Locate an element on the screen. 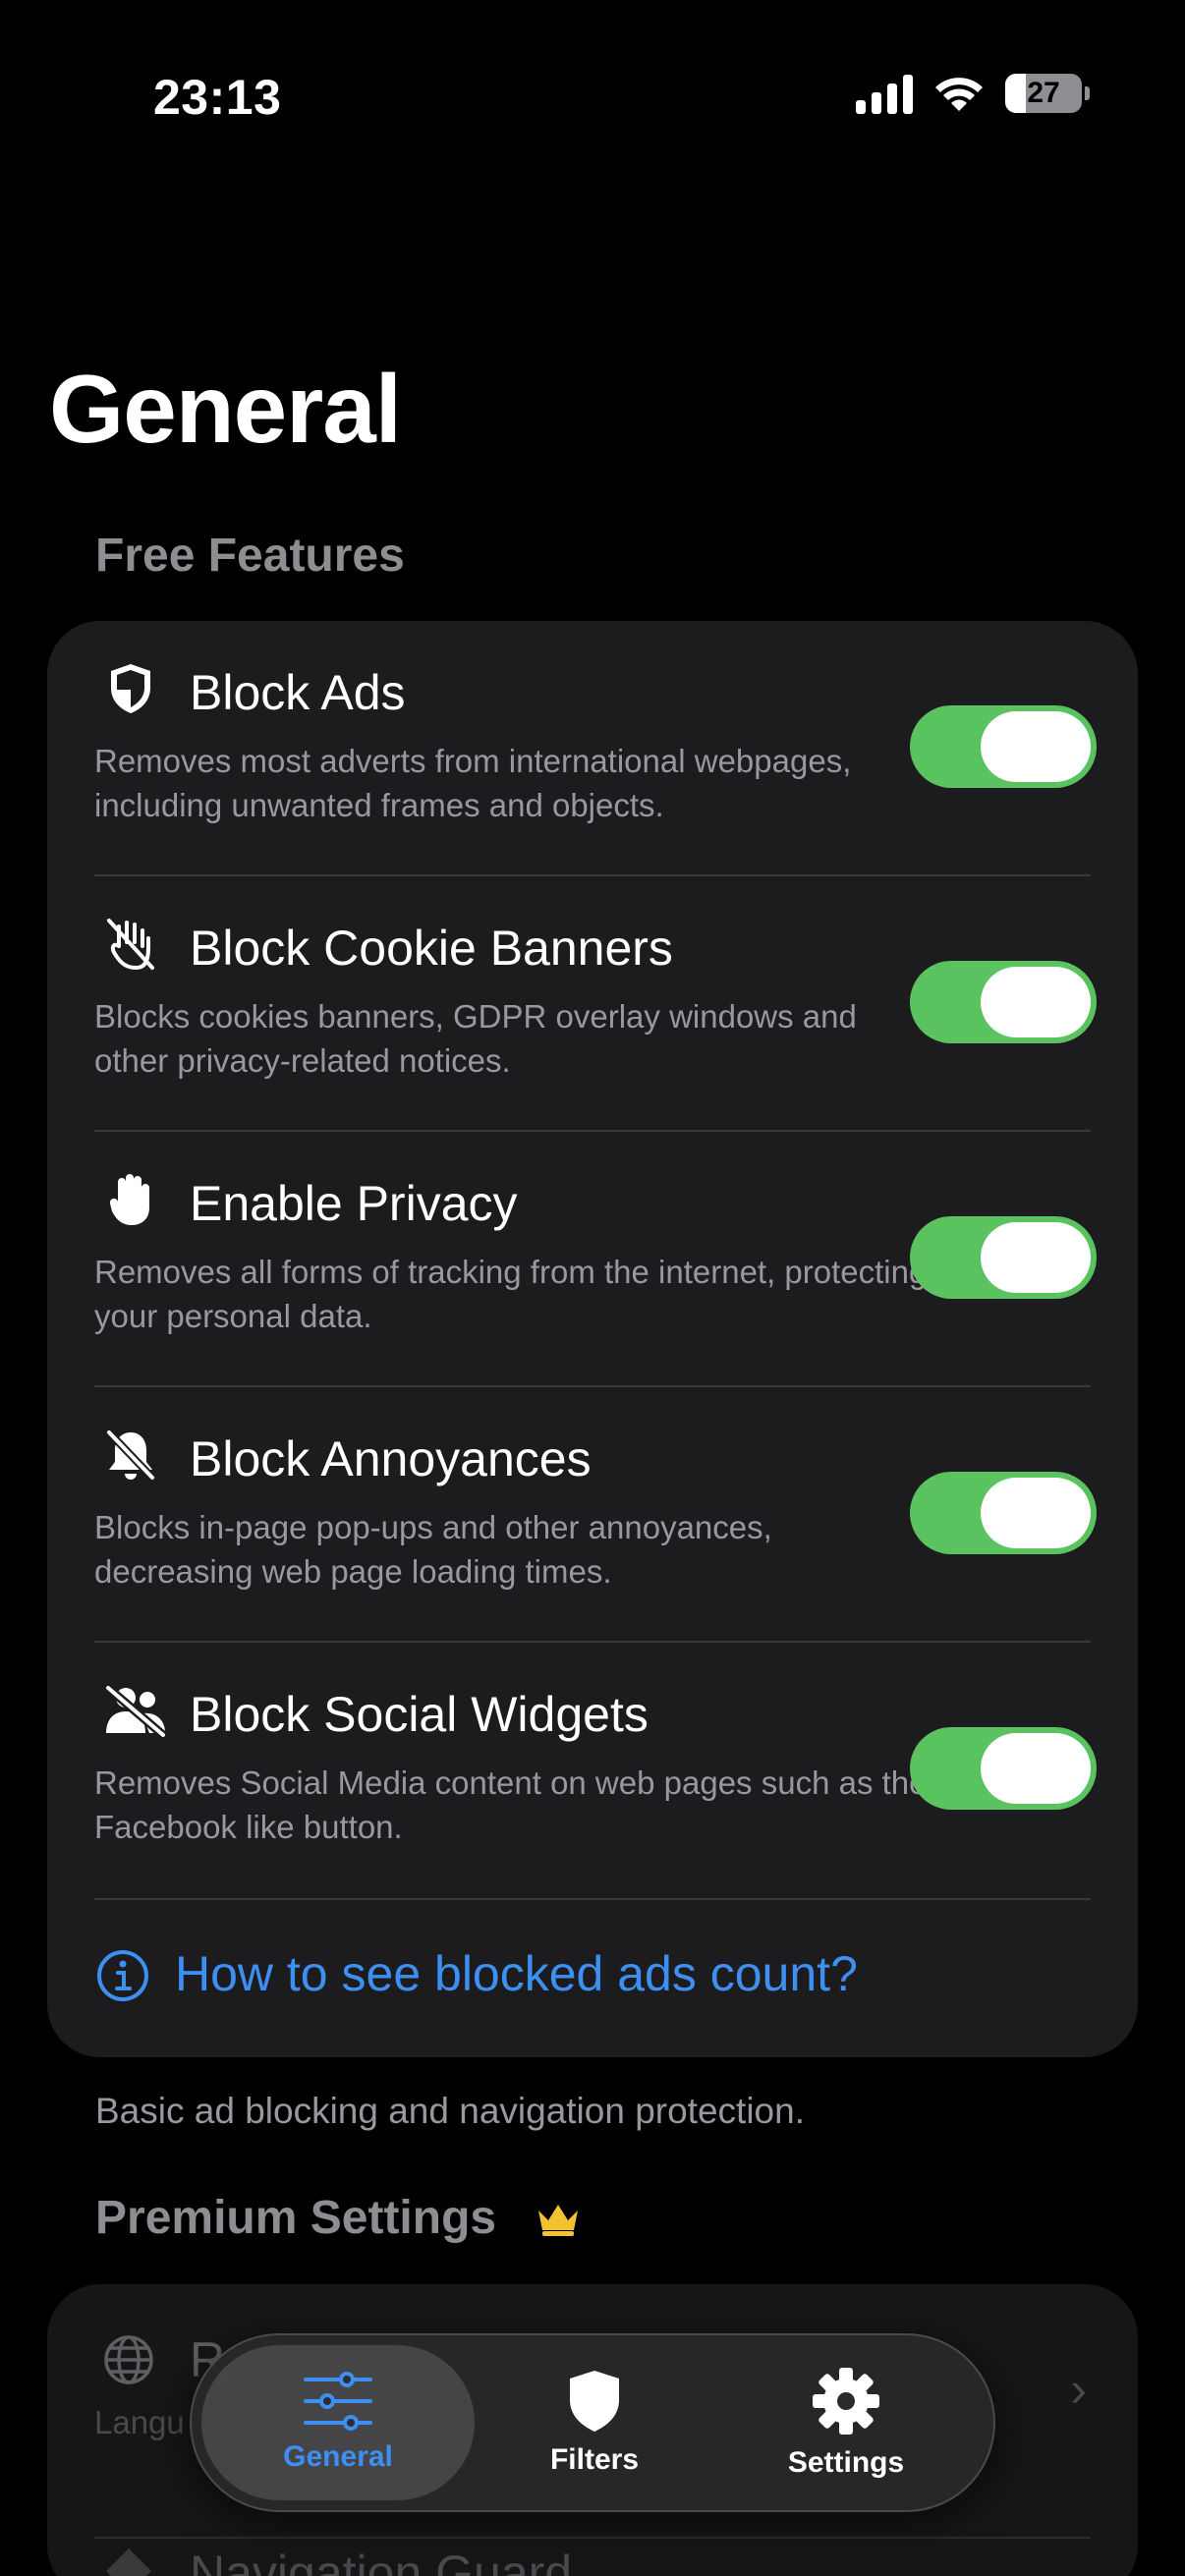  hand-cookie-icon is located at coordinates (131, 944).